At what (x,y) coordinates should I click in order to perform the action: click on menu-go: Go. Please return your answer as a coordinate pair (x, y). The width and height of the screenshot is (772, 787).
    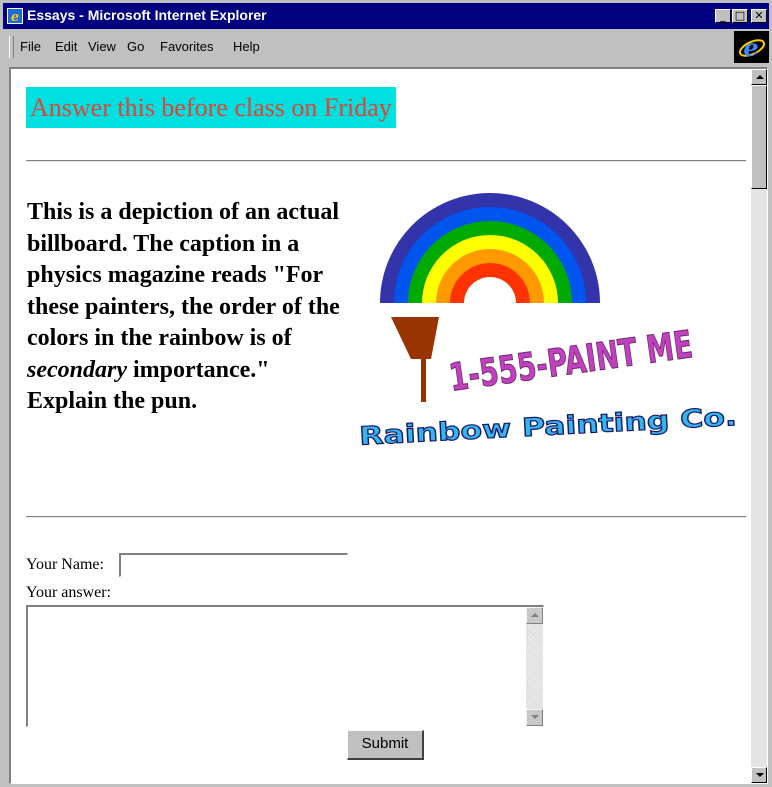
    Looking at the image, I should click on (135, 47).